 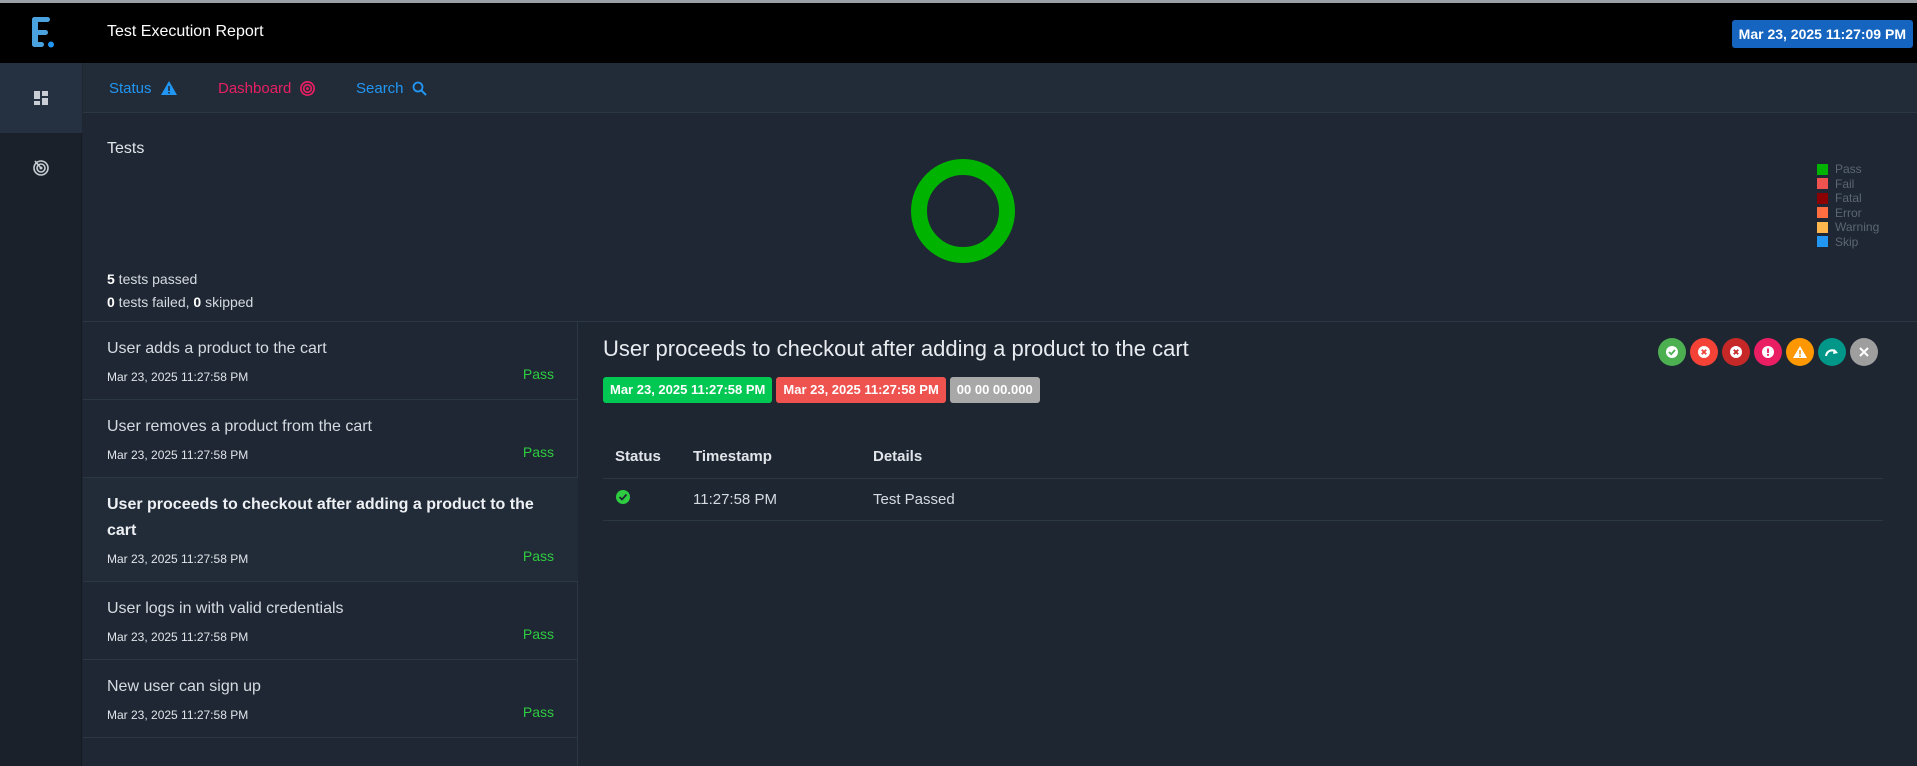 I want to click on legend-item-fatal: Fatal, so click(x=1848, y=198).